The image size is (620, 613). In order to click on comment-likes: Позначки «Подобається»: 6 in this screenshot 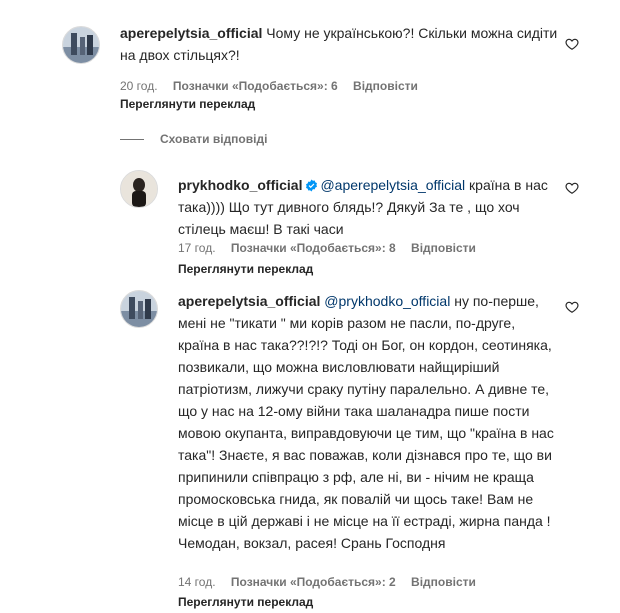, I will do `click(255, 86)`.